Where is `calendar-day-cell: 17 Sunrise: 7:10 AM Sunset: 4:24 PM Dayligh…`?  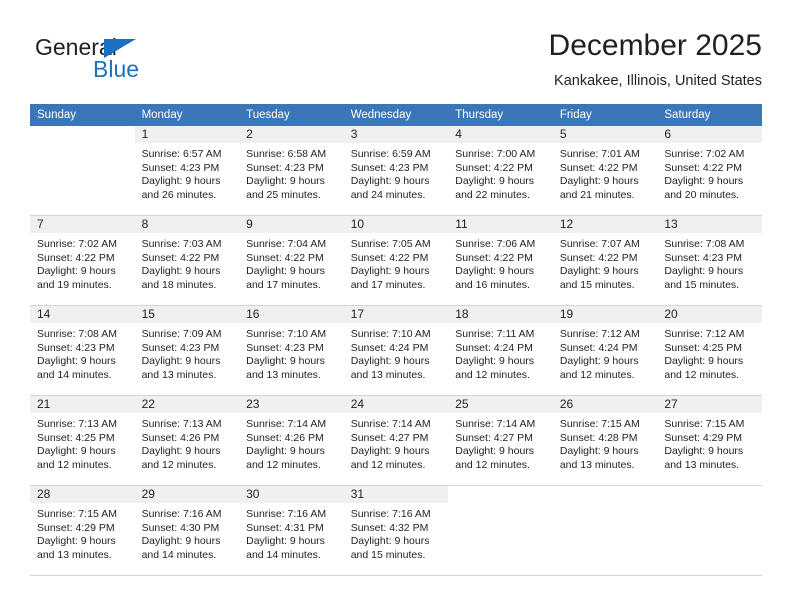 calendar-day-cell: 17 Sunrise: 7:10 AM Sunset: 4:24 PM Dayligh… is located at coordinates (396, 350).